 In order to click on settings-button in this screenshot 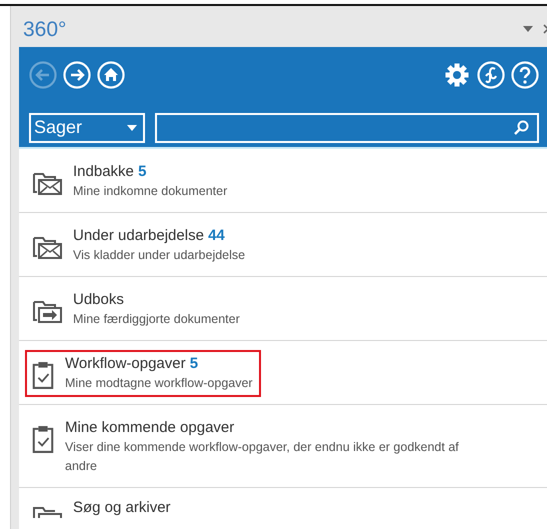, I will do `click(457, 74)`.